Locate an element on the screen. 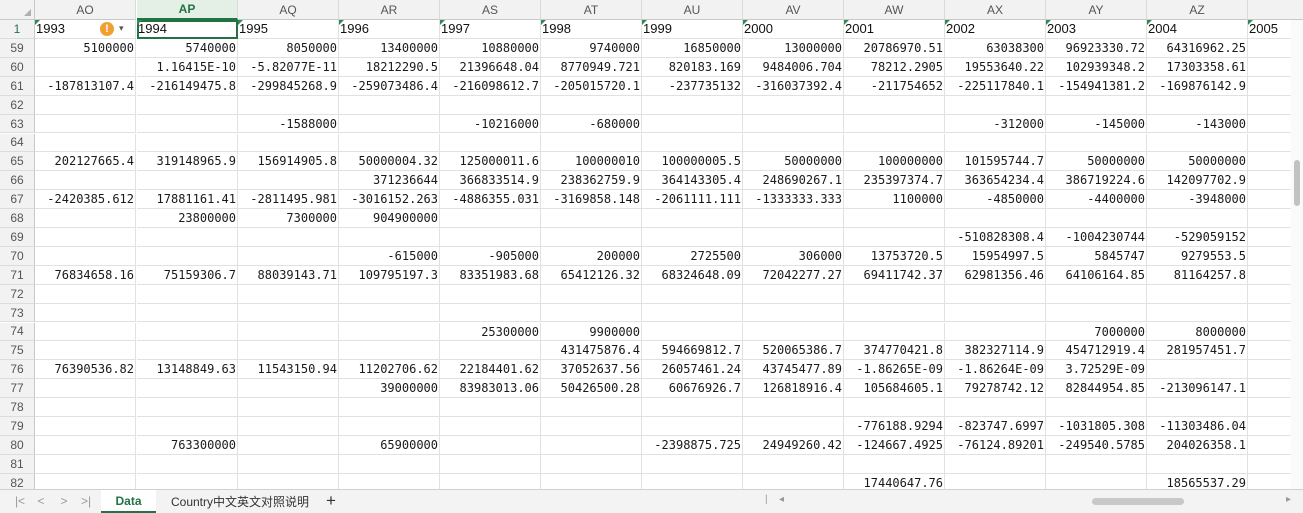 The image size is (1303, 513). data-cell: 68324648.09 is located at coordinates (692, 275).